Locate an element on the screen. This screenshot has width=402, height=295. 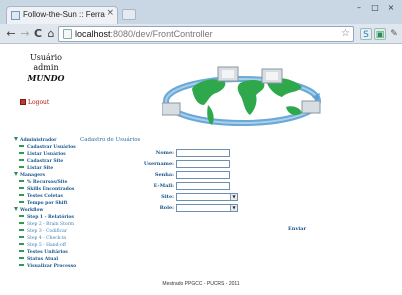
username-row: Username: is located at coordinates (186, 164).